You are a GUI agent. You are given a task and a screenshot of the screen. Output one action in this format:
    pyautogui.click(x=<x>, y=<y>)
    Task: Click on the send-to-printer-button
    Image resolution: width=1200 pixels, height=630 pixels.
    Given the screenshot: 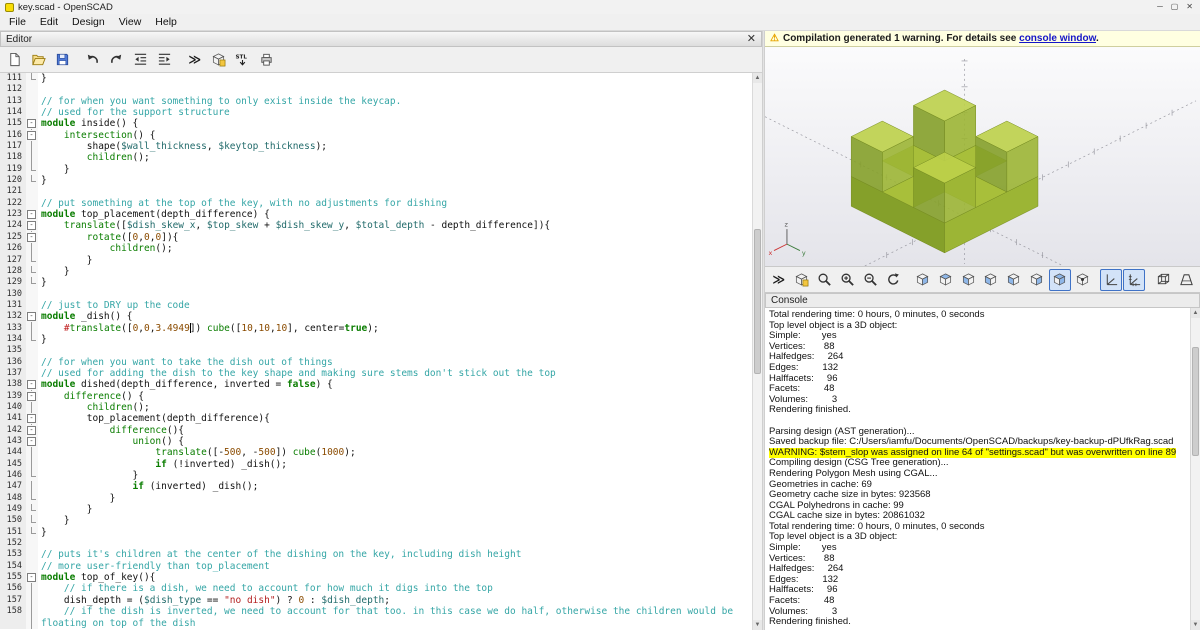 What is the action you would take?
    pyautogui.click(x=266, y=60)
    